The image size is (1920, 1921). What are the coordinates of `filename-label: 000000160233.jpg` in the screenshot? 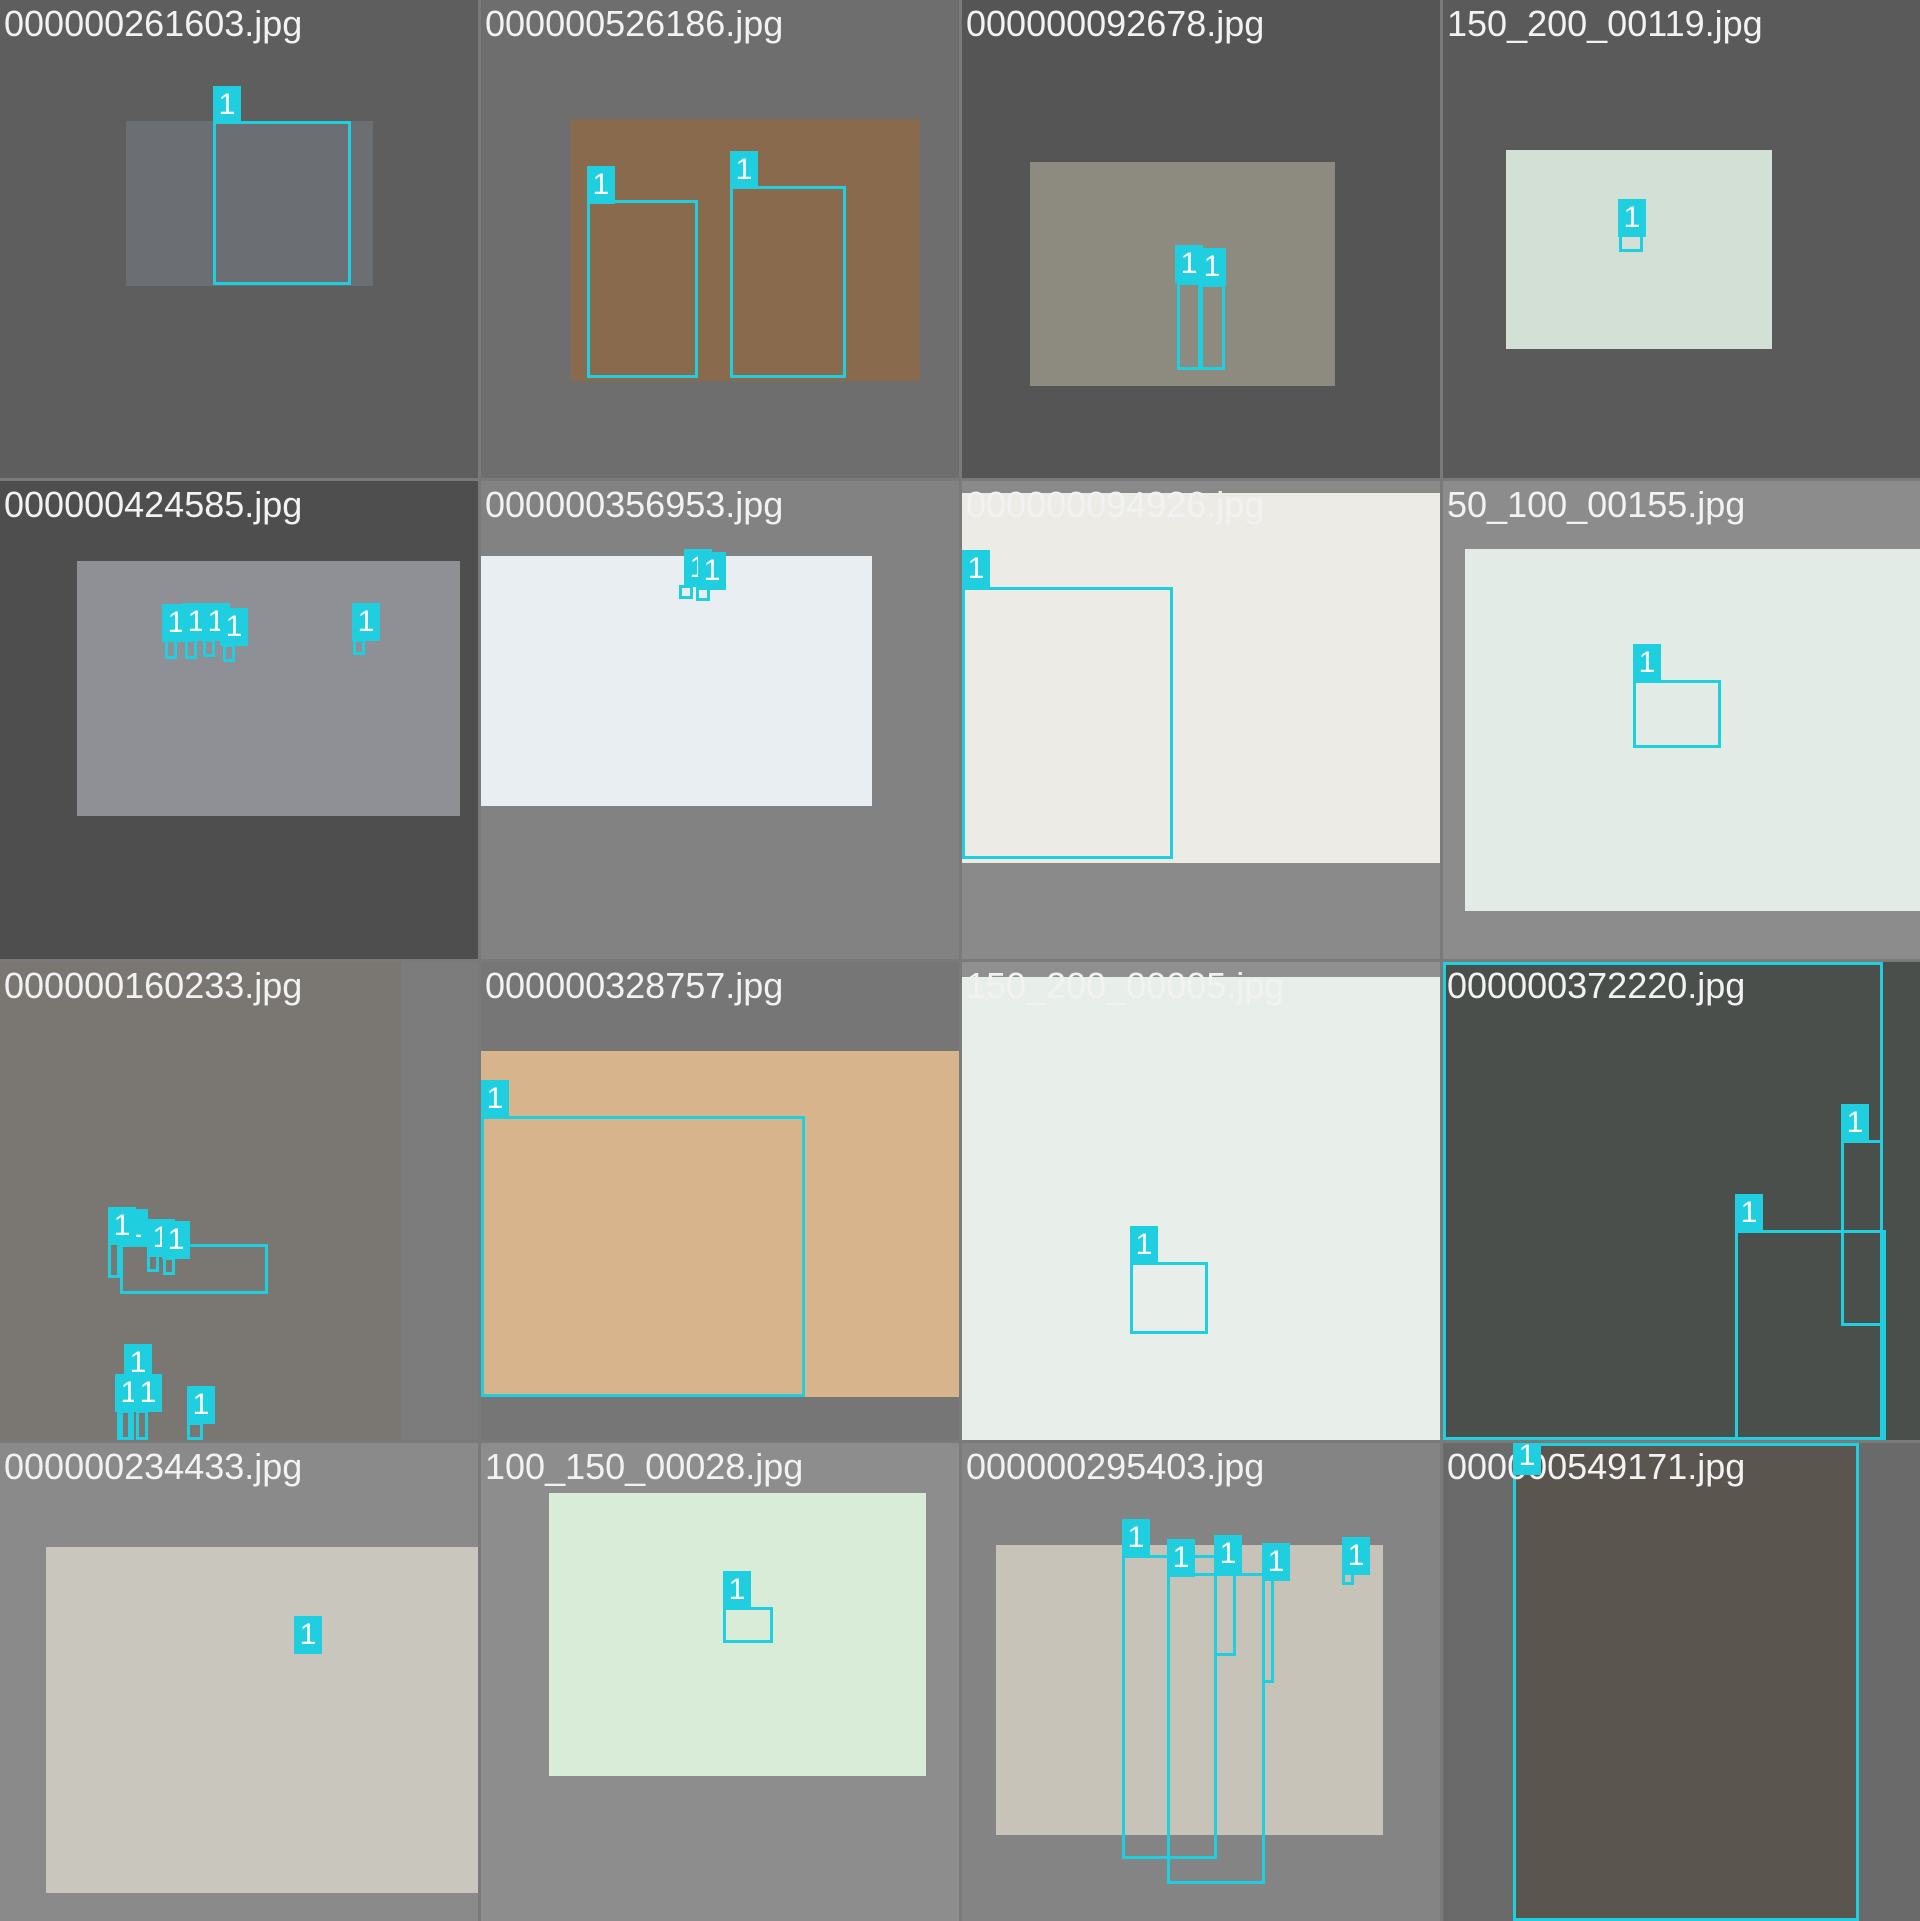 It's located at (153, 985).